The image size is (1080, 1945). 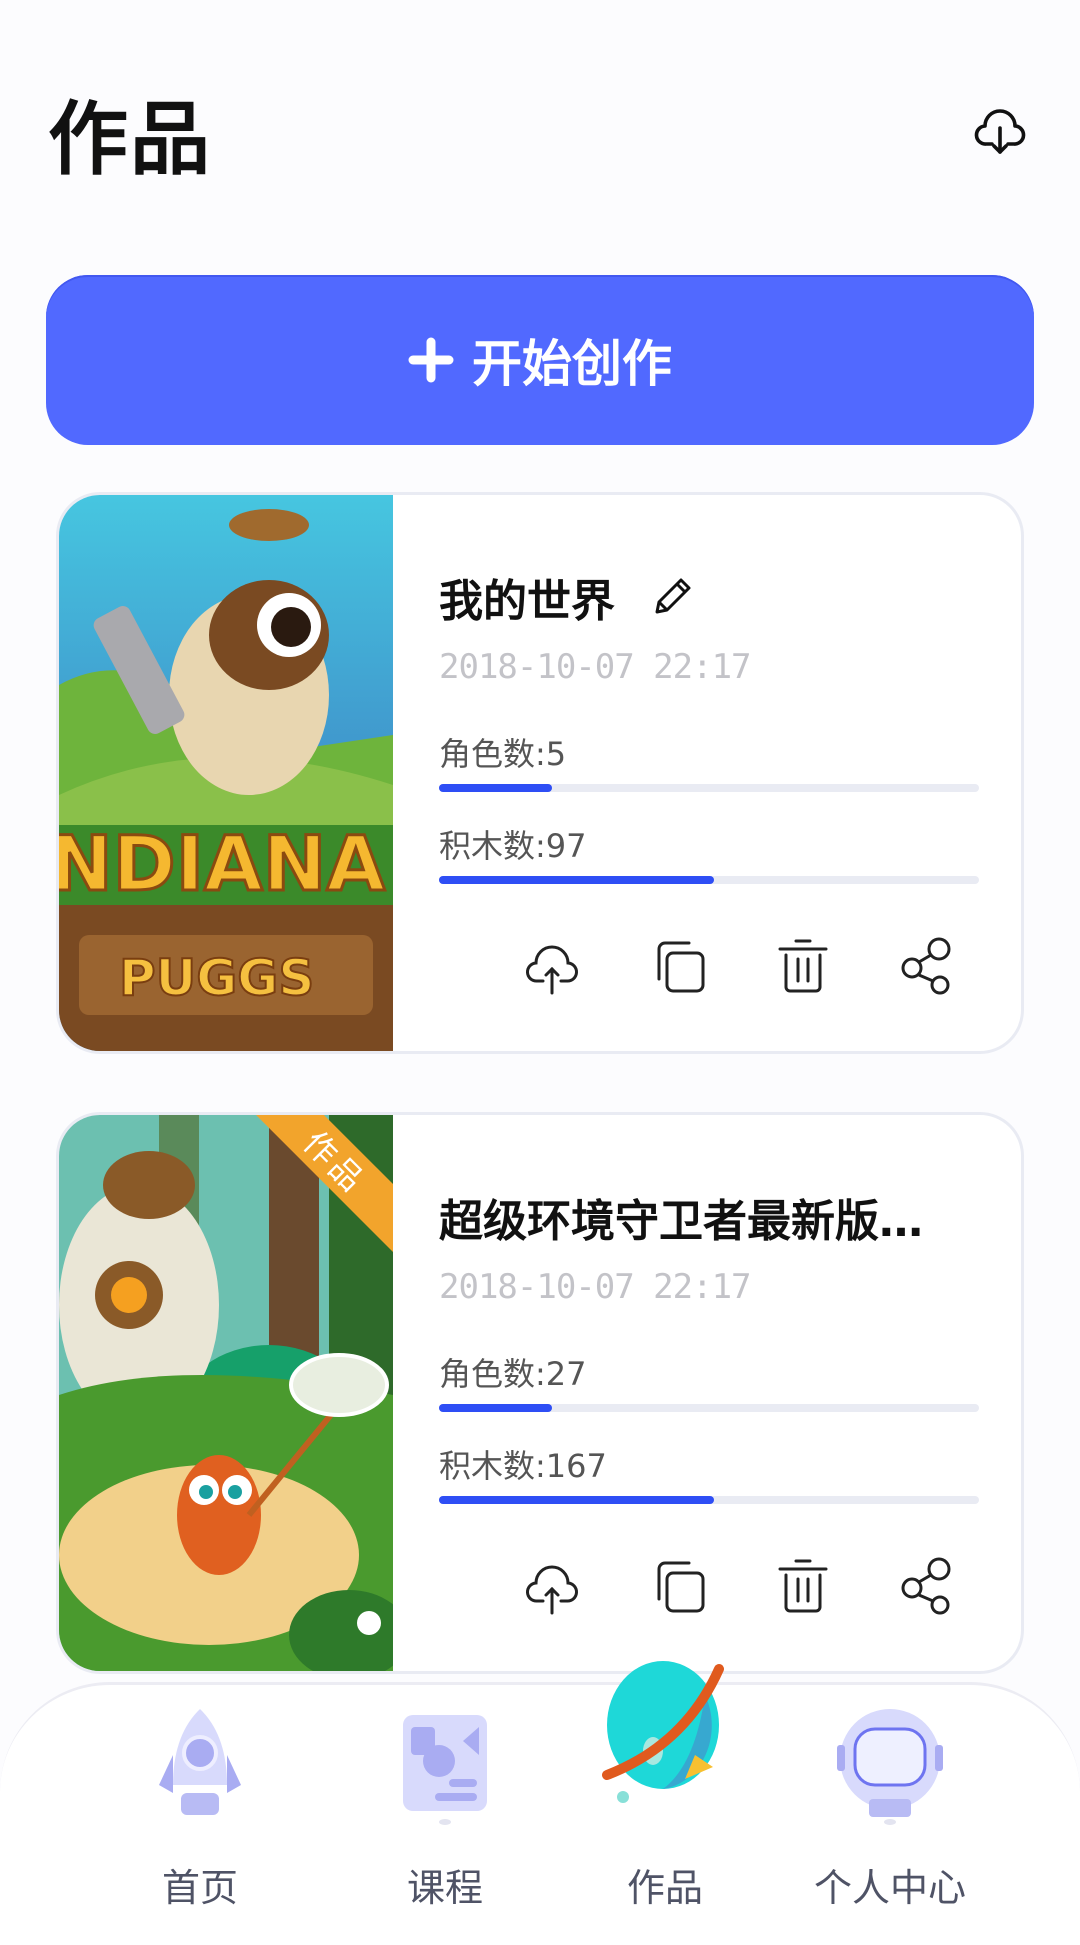 I want to click on roles-count: 角色数:27, so click(x=513, y=1374).